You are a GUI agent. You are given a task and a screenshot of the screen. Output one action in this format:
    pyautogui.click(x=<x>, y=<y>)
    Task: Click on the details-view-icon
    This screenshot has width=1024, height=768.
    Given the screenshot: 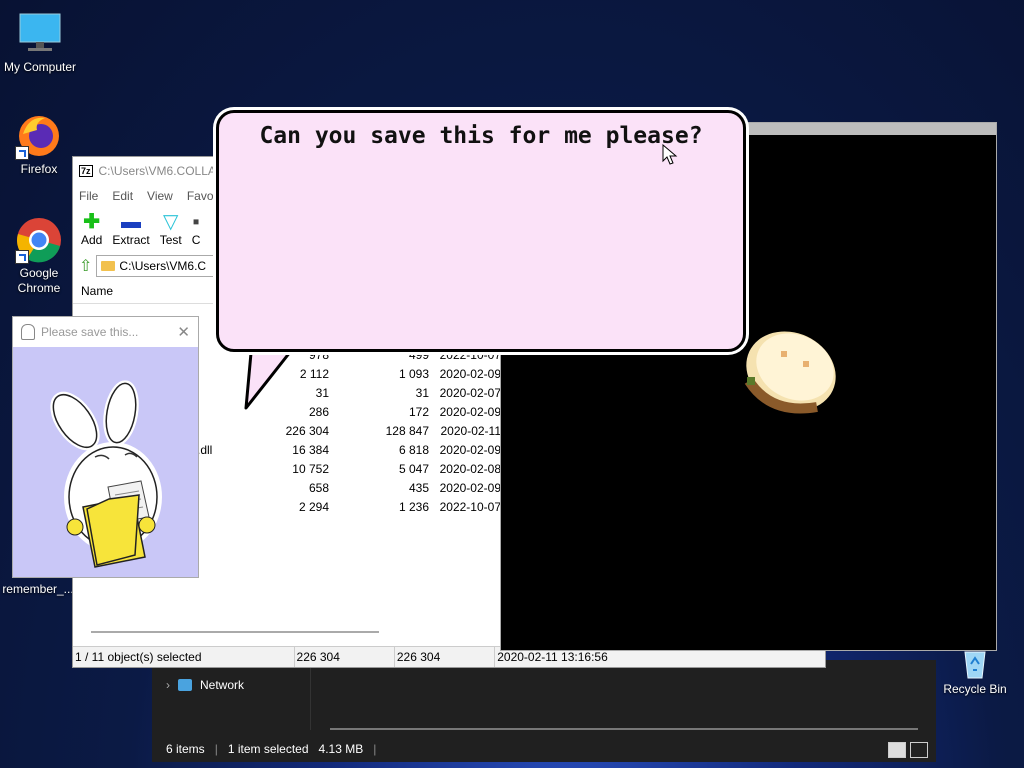 What is the action you would take?
    pyautogui.click(x=897, y=750)
    